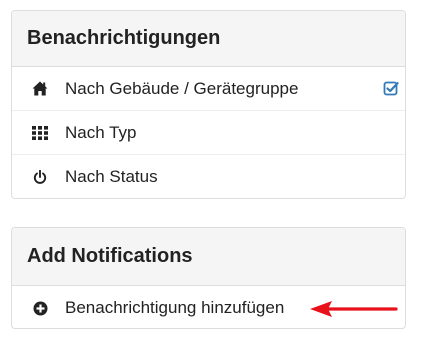 The width and height of the screenshot is (426, 349). What do you see at coordinates (391, 88) in the screenshot?
I see `checked-checkbox-icon` at bounding box center [391, 88].